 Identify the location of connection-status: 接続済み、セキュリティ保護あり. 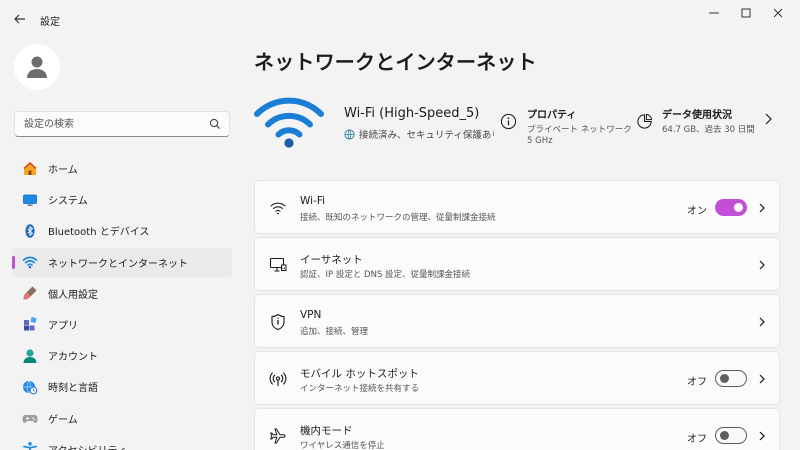
(419, 134).